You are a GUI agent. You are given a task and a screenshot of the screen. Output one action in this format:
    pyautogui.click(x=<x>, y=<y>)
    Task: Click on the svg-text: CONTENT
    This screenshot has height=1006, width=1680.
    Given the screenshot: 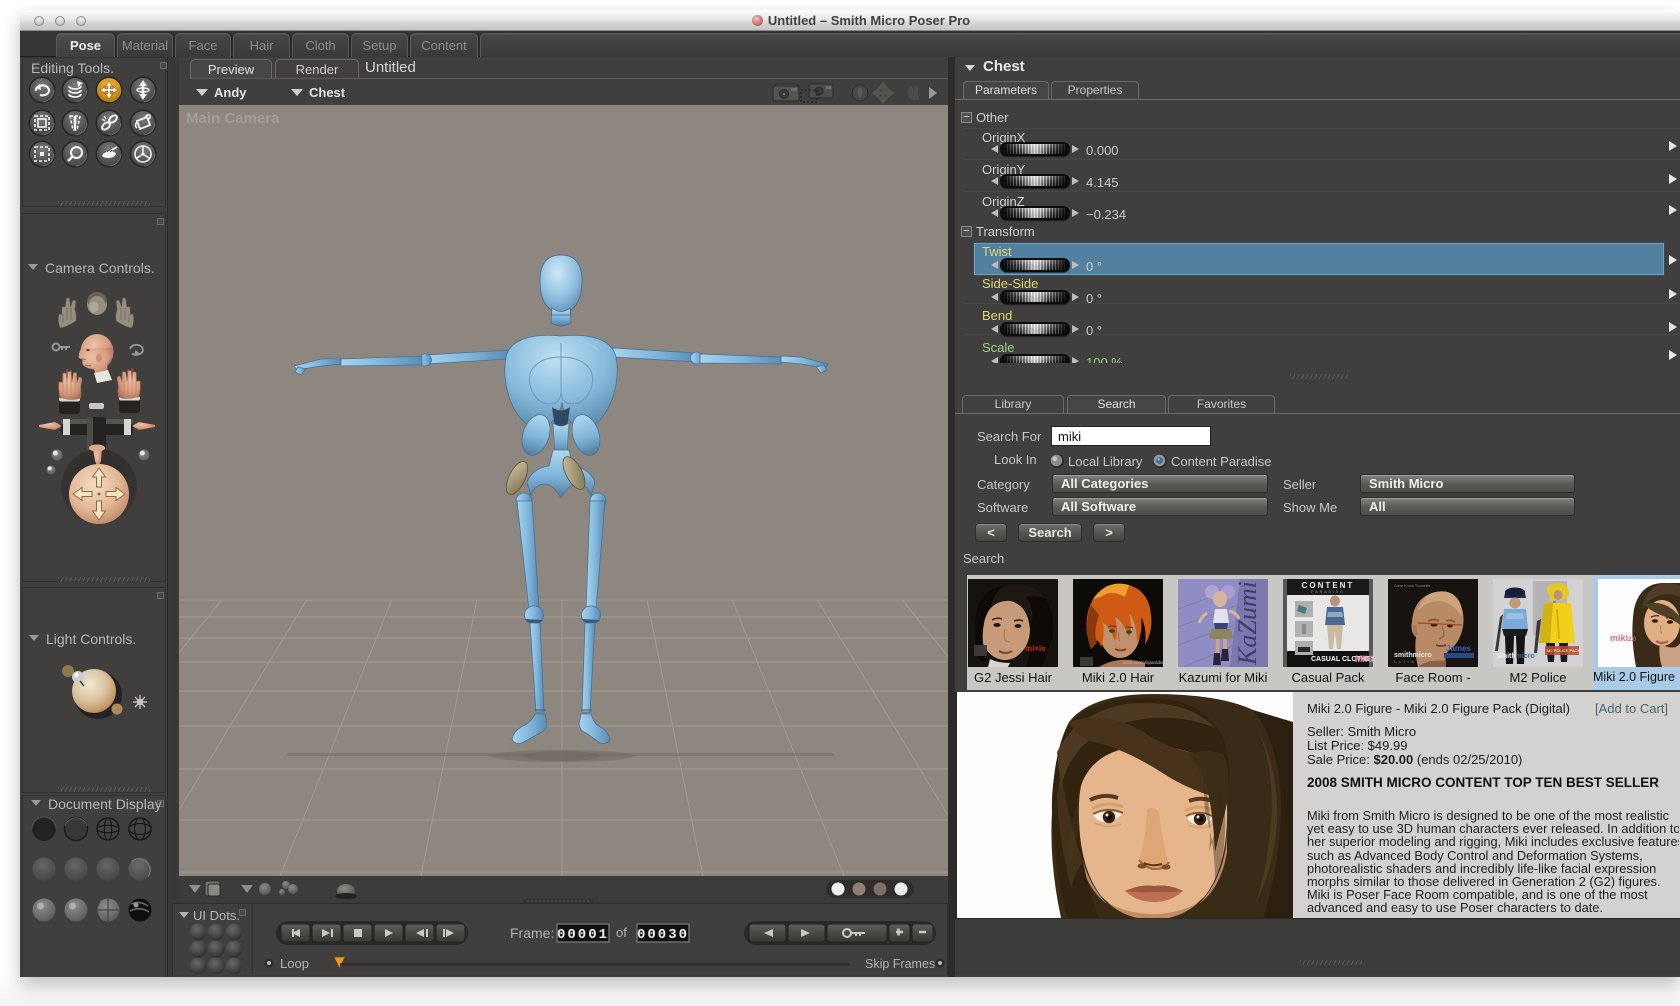 What is the action you would take?
    pyautogui.click(x=1328, y=585)
    